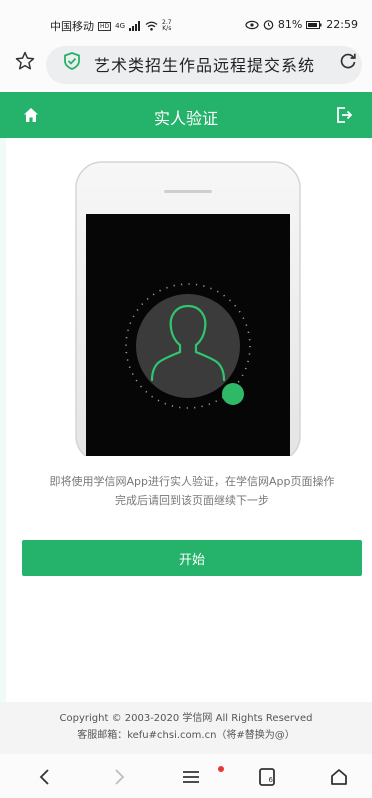 The height and width of the screenshot is (798, 372). What do you see at coordinates (105, 26) in the screenshot?
I see `hd-badge: HD` at bounding box center [105, 26].